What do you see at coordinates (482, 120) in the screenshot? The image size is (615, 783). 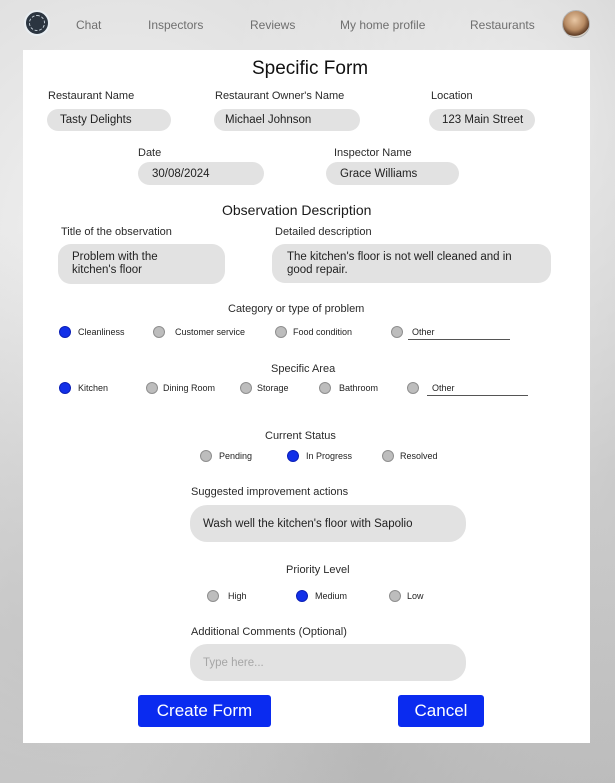 I see `location-field: 123 Main Street` at bounding box center [482, 120].